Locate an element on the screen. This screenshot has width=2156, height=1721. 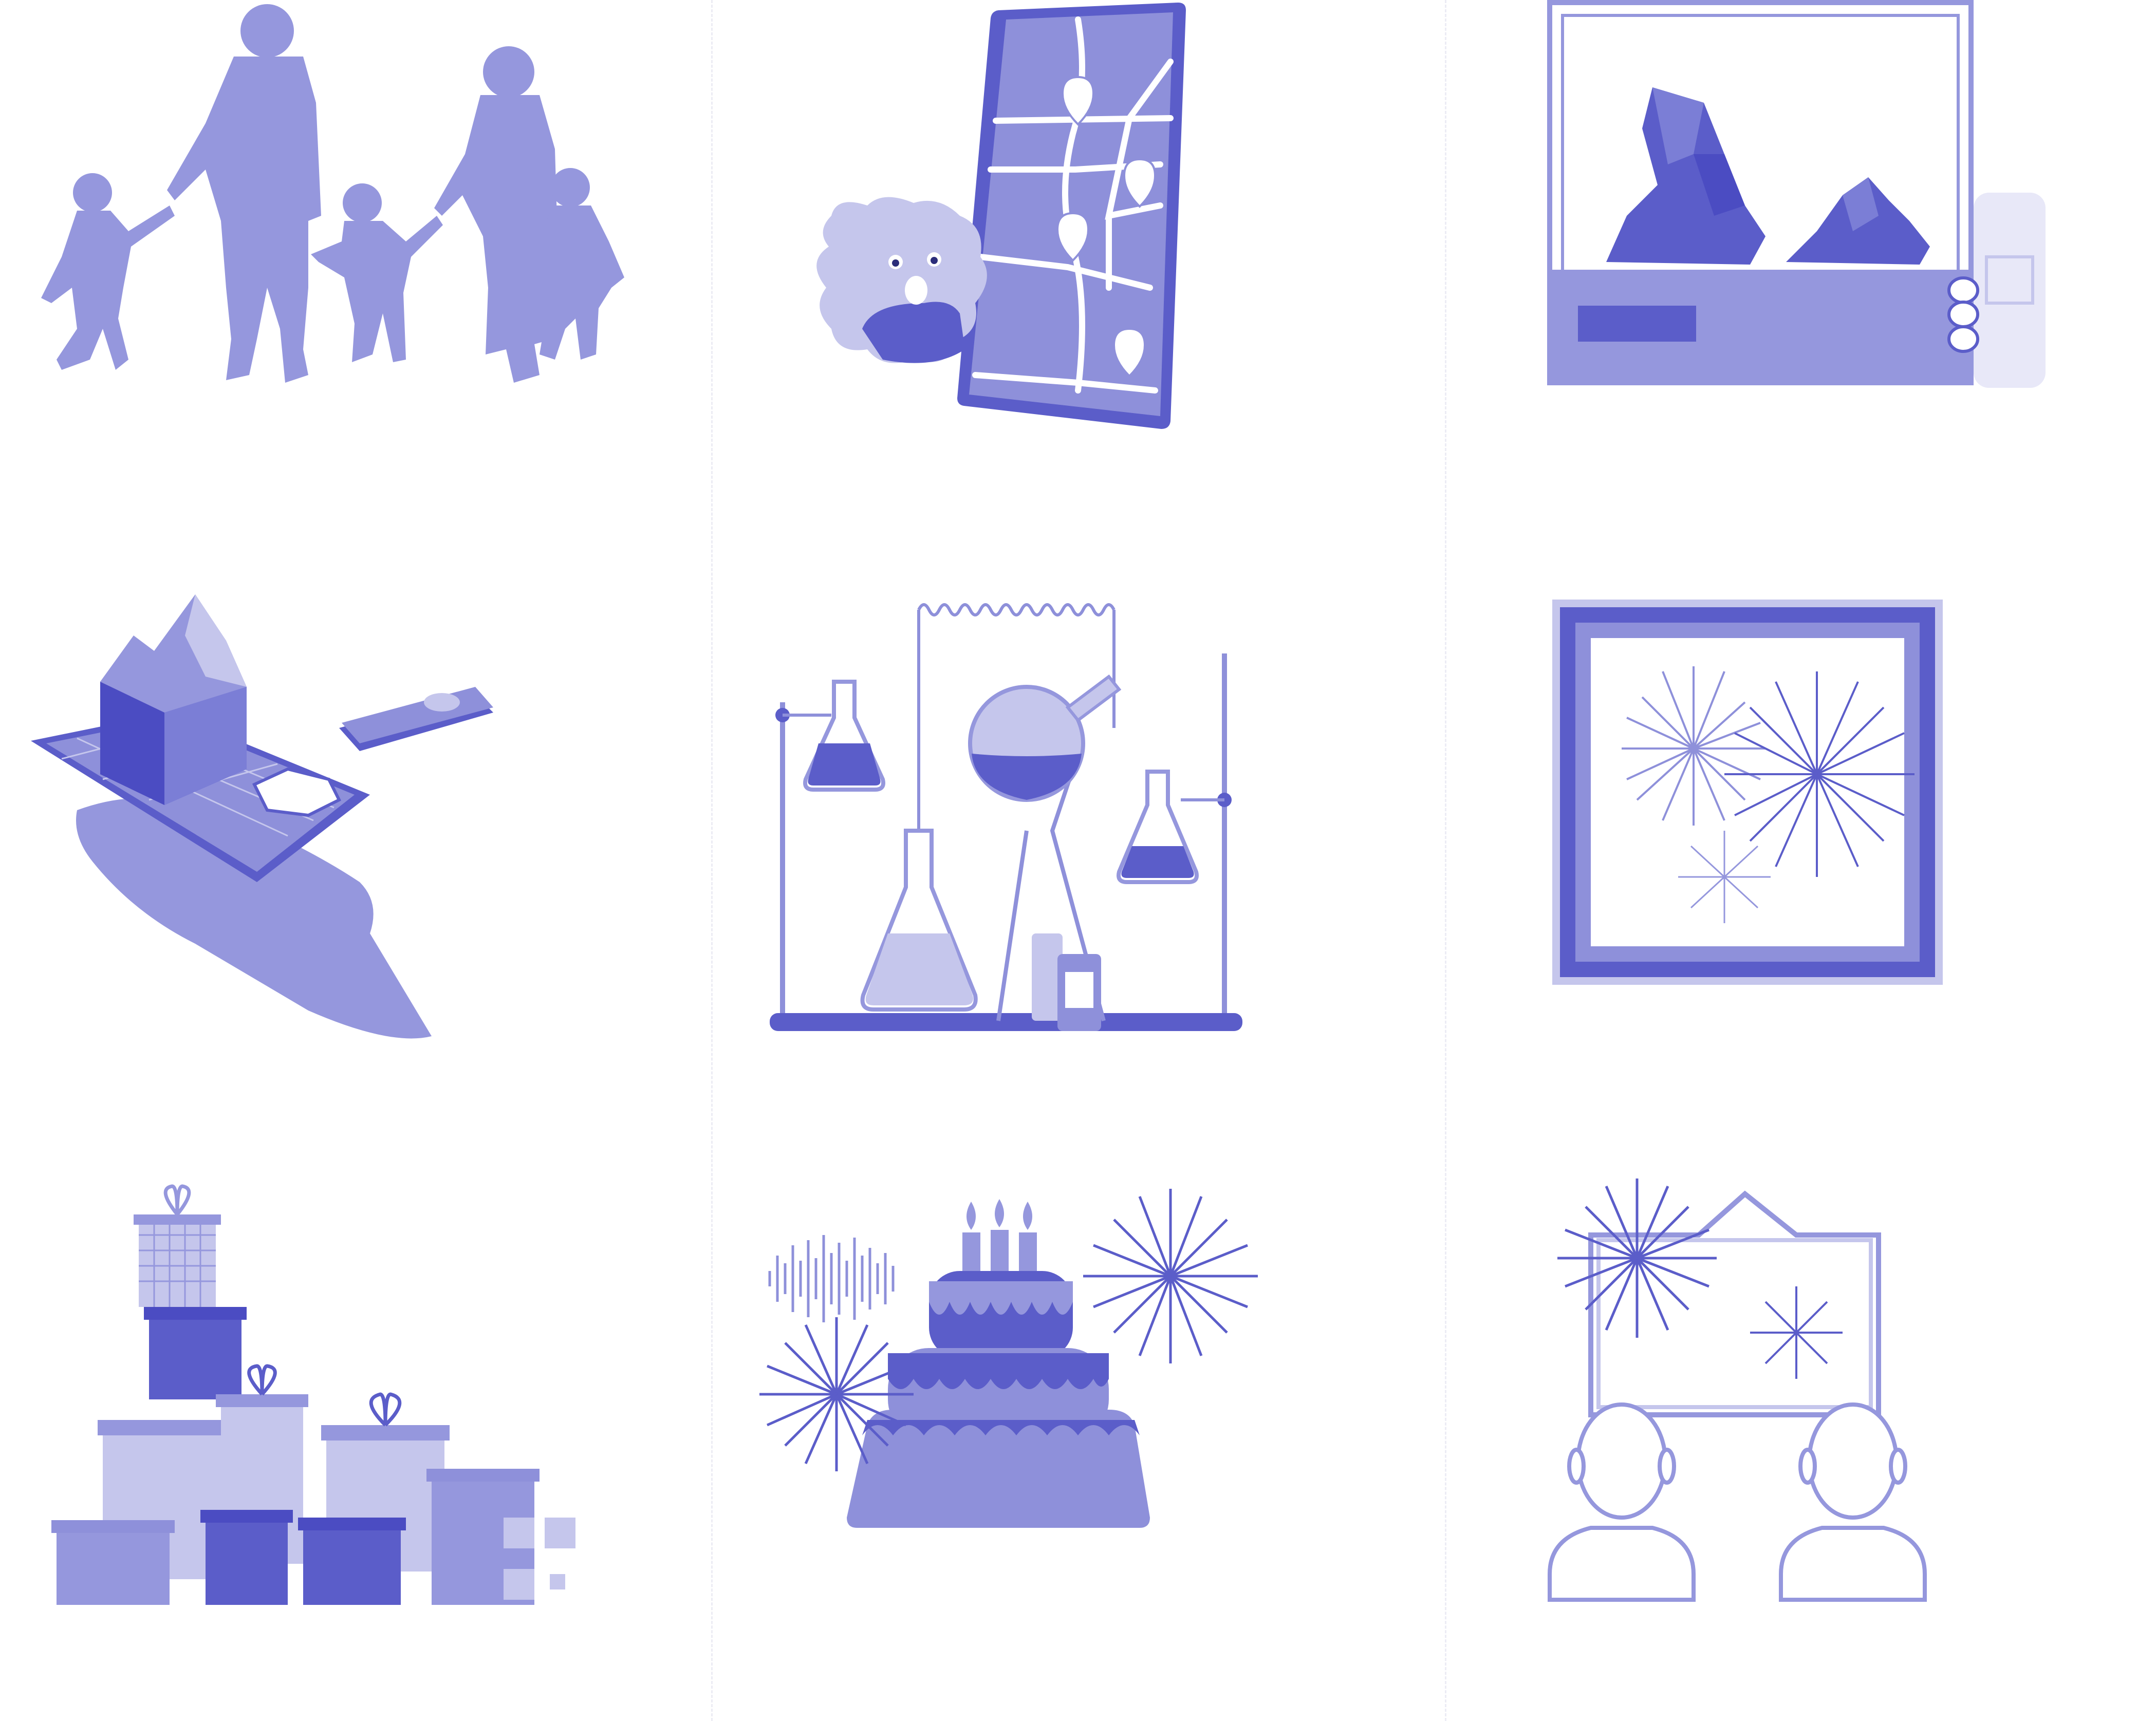
illustration-chemistry-lab is located at coordinates (1077, 860).